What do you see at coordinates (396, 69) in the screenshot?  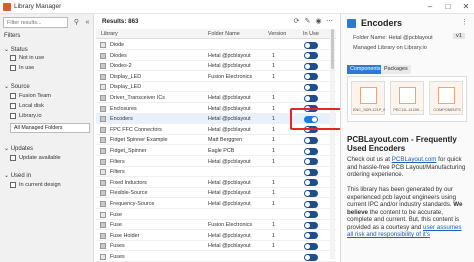 I see `tab-packages: Packages` at bounding box center [396, 69].